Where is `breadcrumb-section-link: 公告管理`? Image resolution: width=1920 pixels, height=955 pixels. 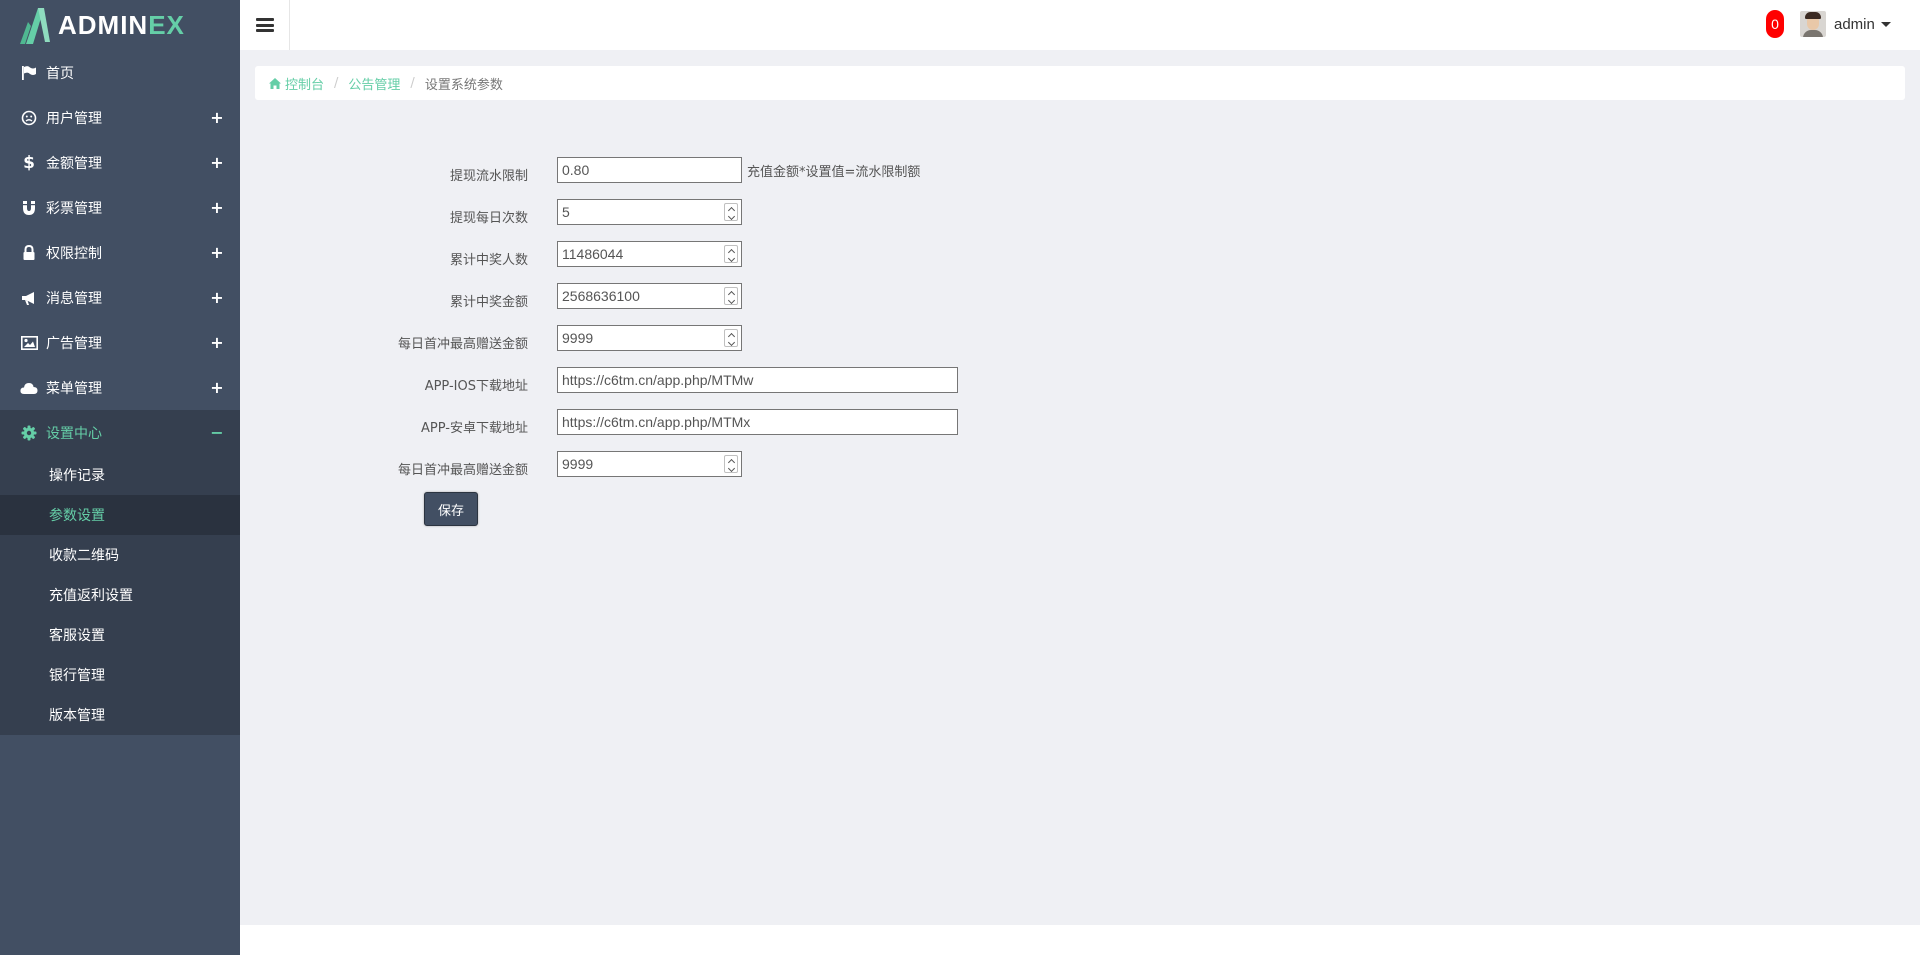
breadcrumb-section-link: 公告管理 is located at coordinates (374, 83).